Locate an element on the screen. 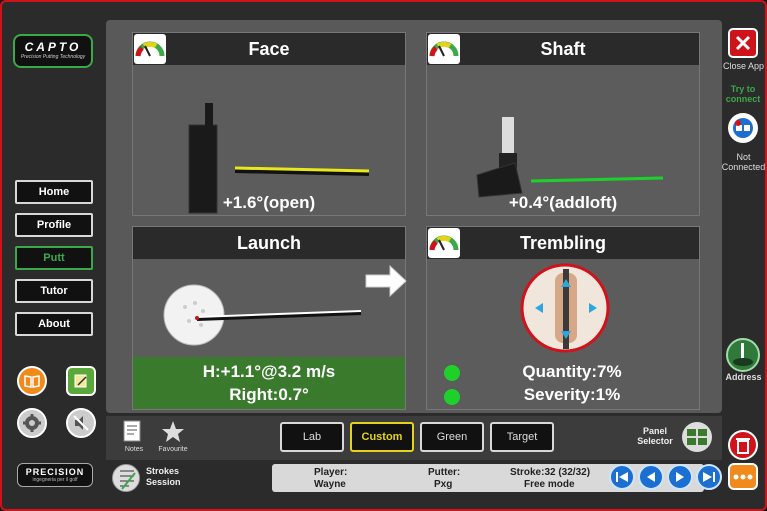 This screenshot has height=511, width=767. face-panel-header: Face is located at coordinates (269, 49).